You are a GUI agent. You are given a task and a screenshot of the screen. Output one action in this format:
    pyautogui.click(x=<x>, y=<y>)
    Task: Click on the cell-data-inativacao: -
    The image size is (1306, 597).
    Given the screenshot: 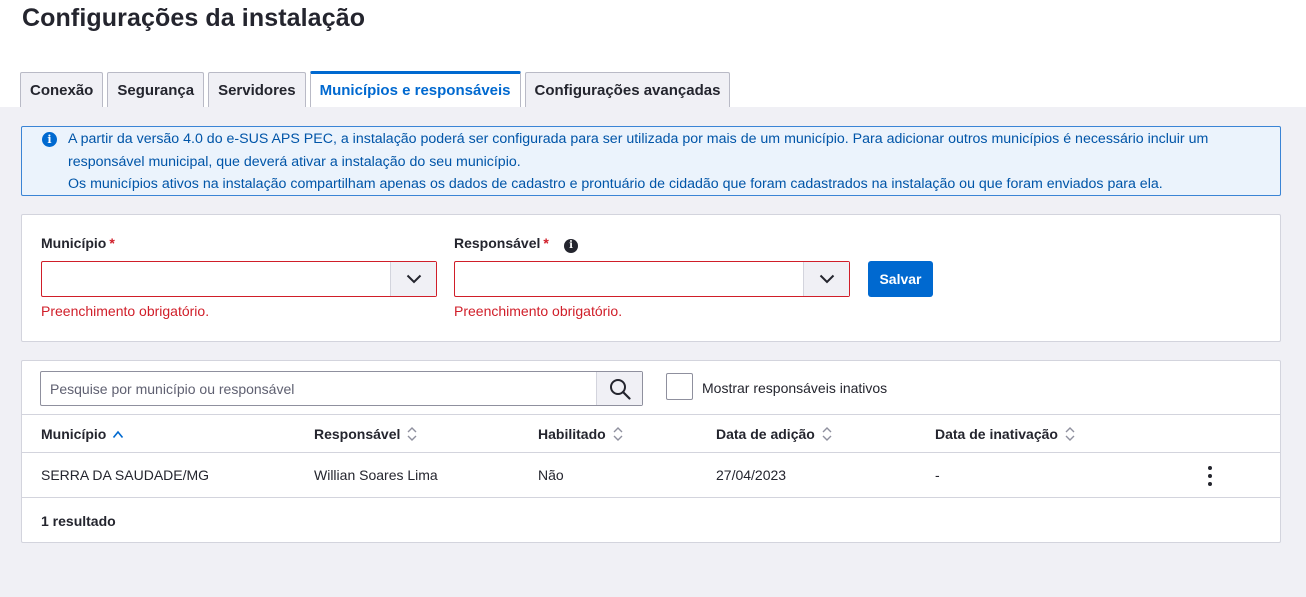 What is the action you would take?
    pyautogui.click(x=937, y=475)
    